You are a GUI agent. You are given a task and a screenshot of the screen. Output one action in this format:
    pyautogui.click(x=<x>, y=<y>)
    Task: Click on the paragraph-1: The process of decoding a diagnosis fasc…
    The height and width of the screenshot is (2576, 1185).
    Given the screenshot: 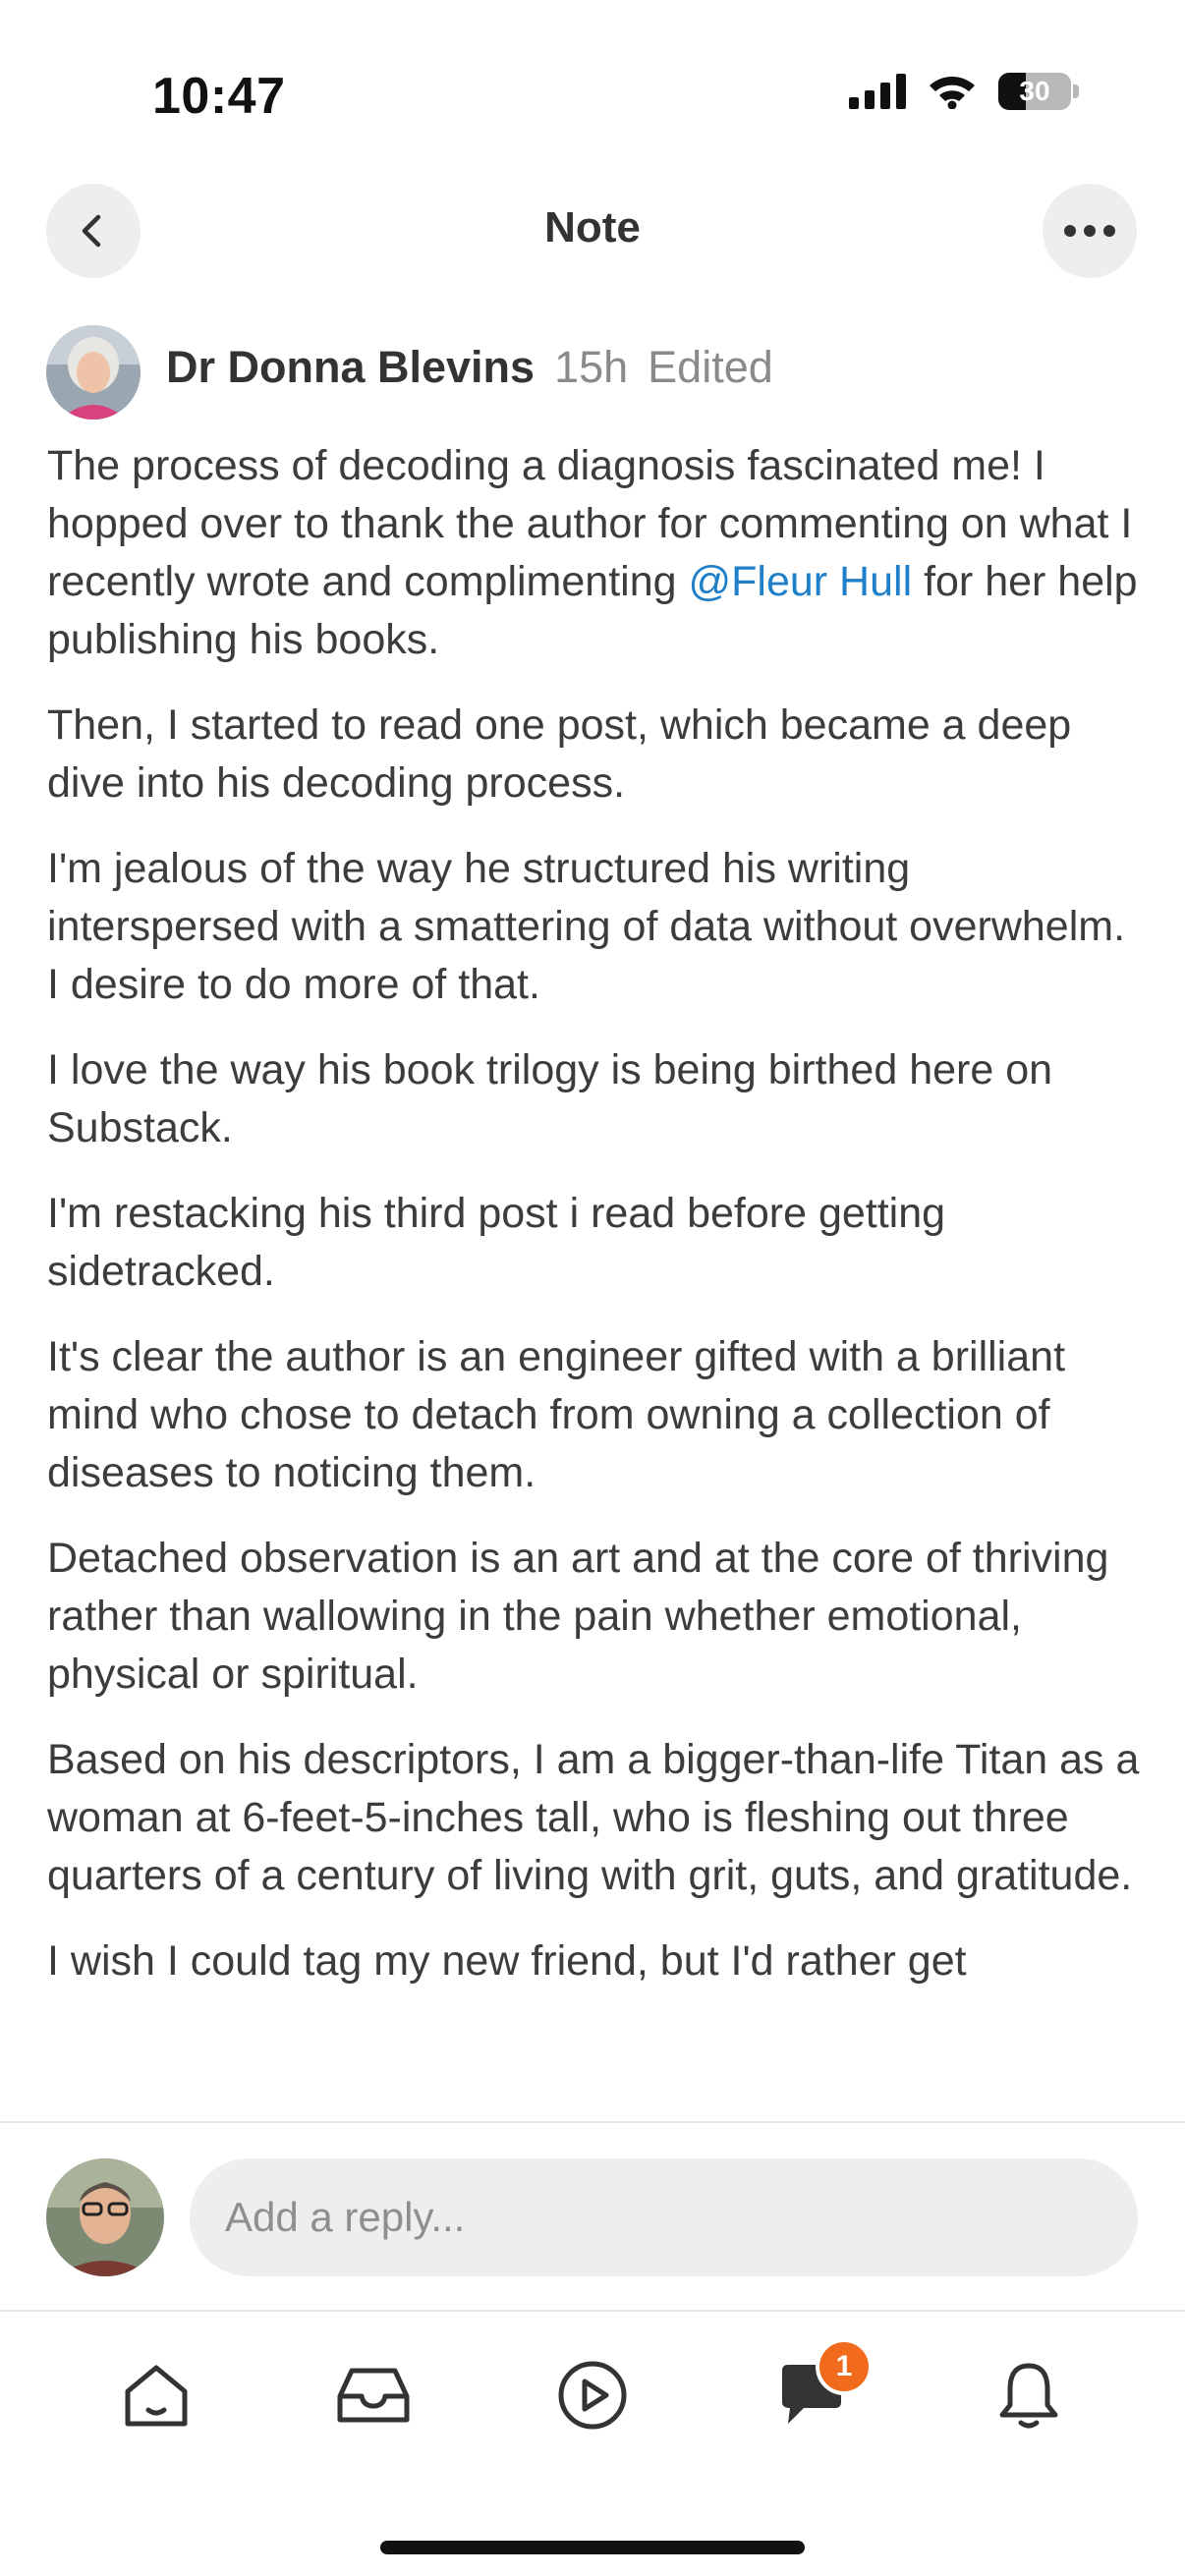 What is the action you would take?
    pyautogui.click(x=592, y=552)
    